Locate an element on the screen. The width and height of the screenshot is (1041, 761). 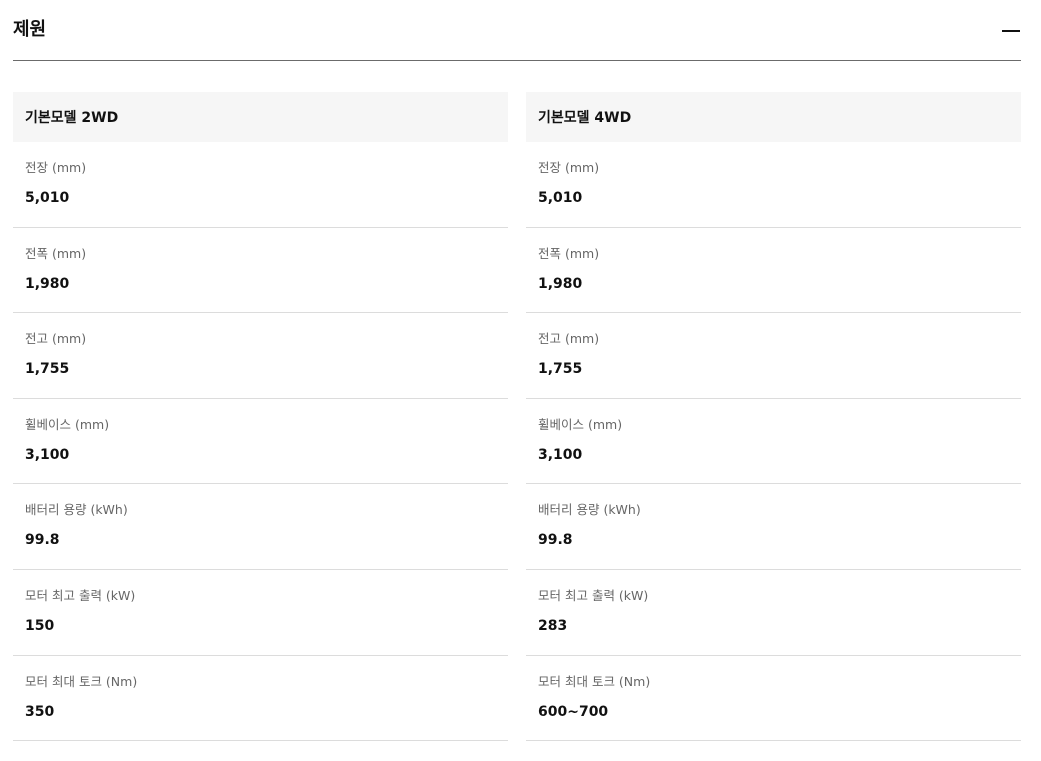
spec-row-motor-torque: 모터 최대 토크 (Nm) 350 is located at coordinates (260, 699).